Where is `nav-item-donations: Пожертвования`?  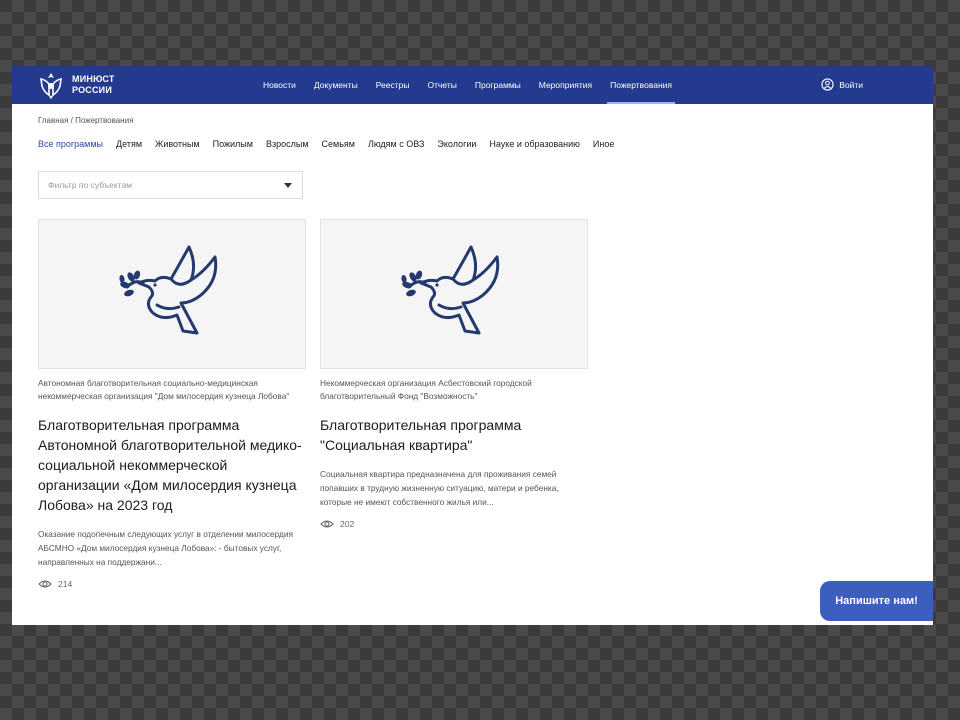
nav-item-donations: Пожертвования is located at coordinates (641, 85).